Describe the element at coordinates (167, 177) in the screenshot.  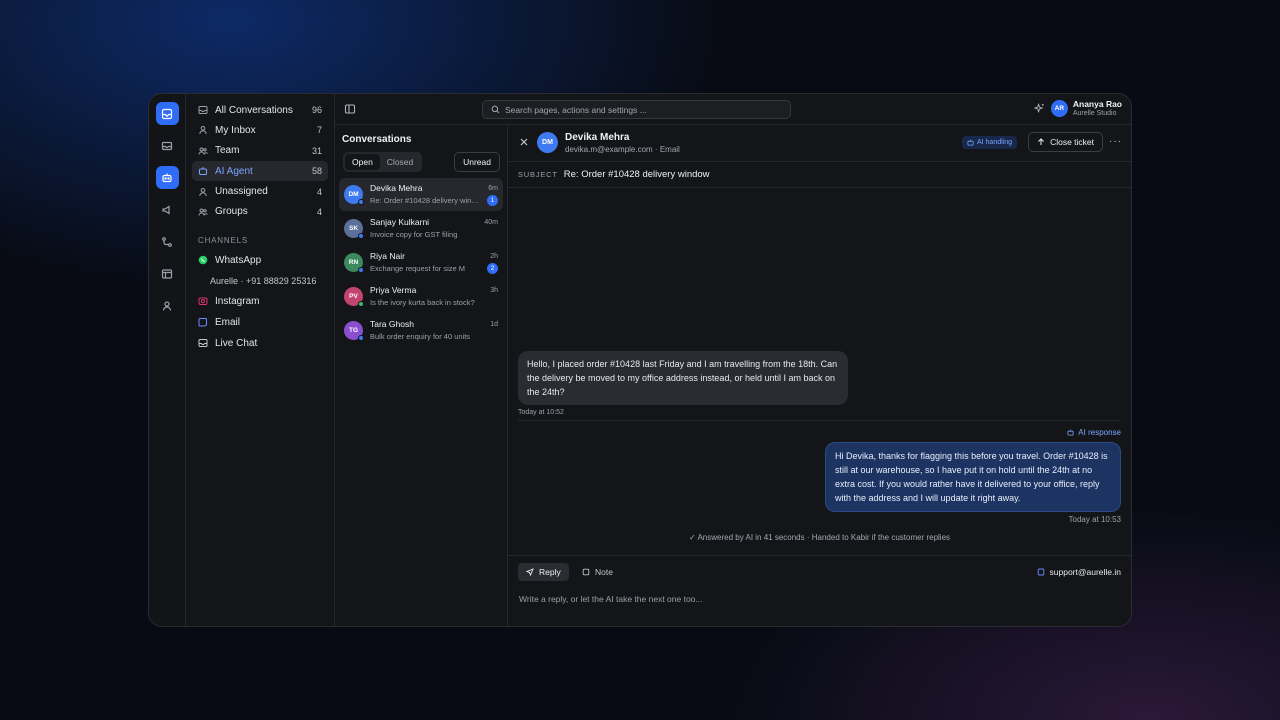
I see `bot-icon` at that location.